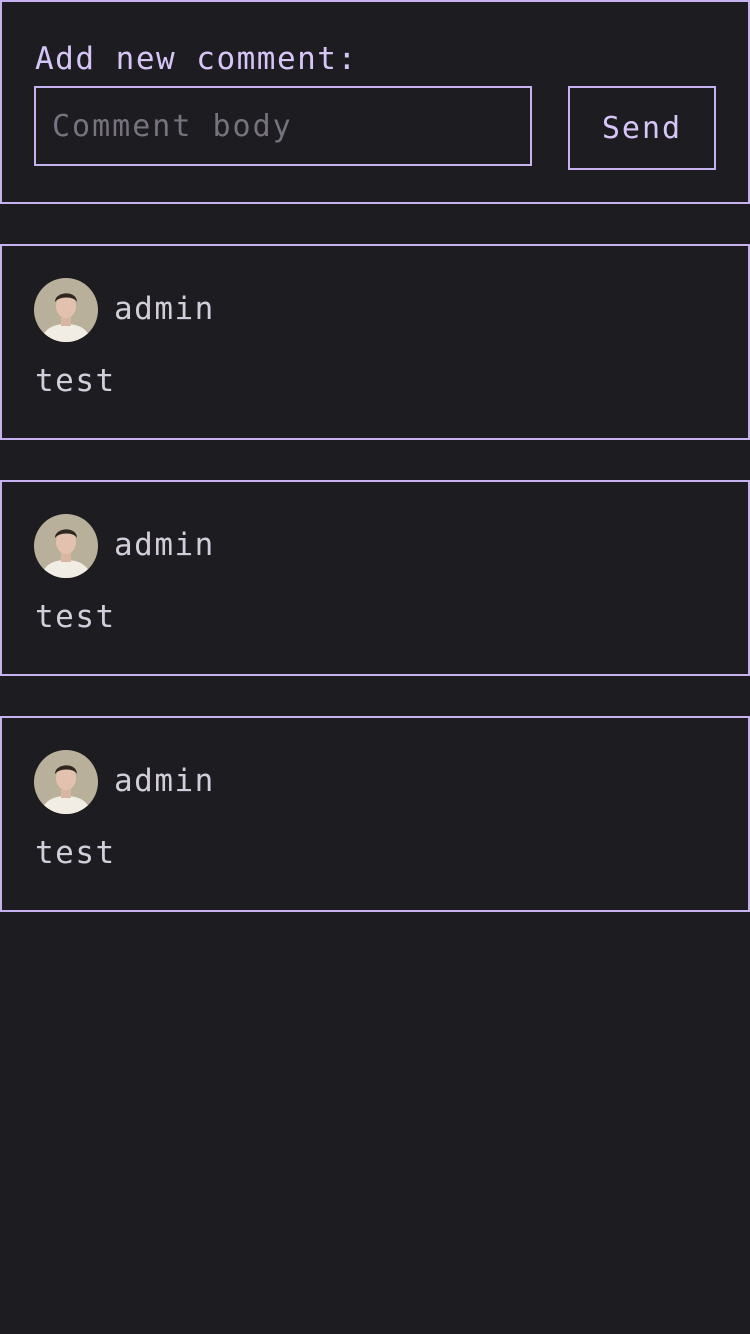 This screenshot has width=750, height=1334. Describe the element at coordinates (642, 128) in the screenshot. I see `send-button: Send` at that location.